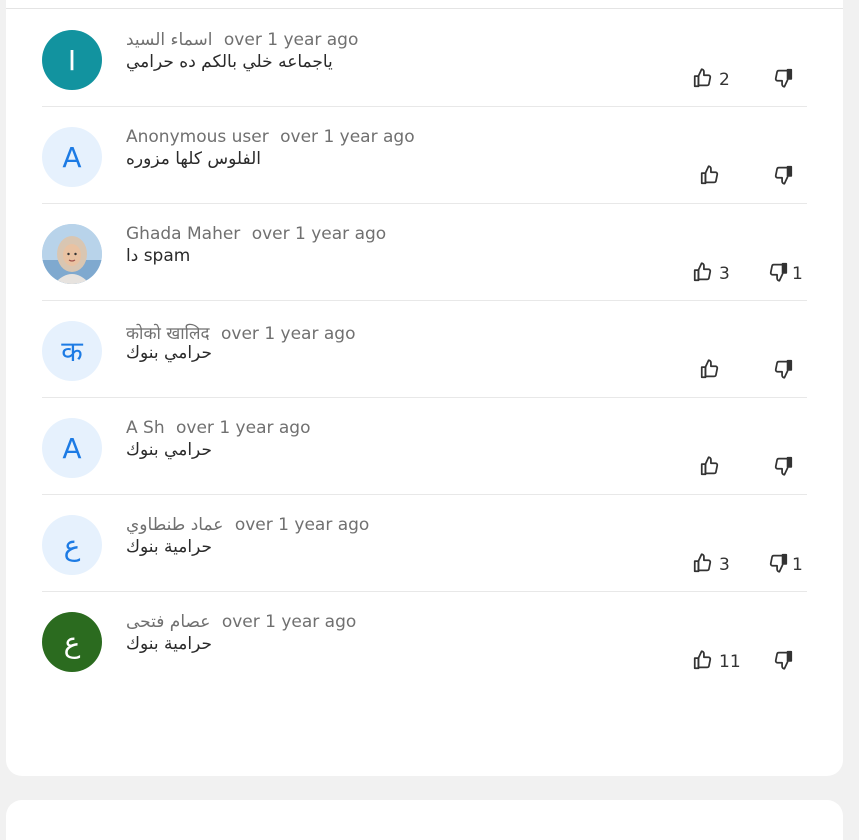  Describe the element at coordinates (730, 662) in the screenshot. I see `like-count: 11` at that location.